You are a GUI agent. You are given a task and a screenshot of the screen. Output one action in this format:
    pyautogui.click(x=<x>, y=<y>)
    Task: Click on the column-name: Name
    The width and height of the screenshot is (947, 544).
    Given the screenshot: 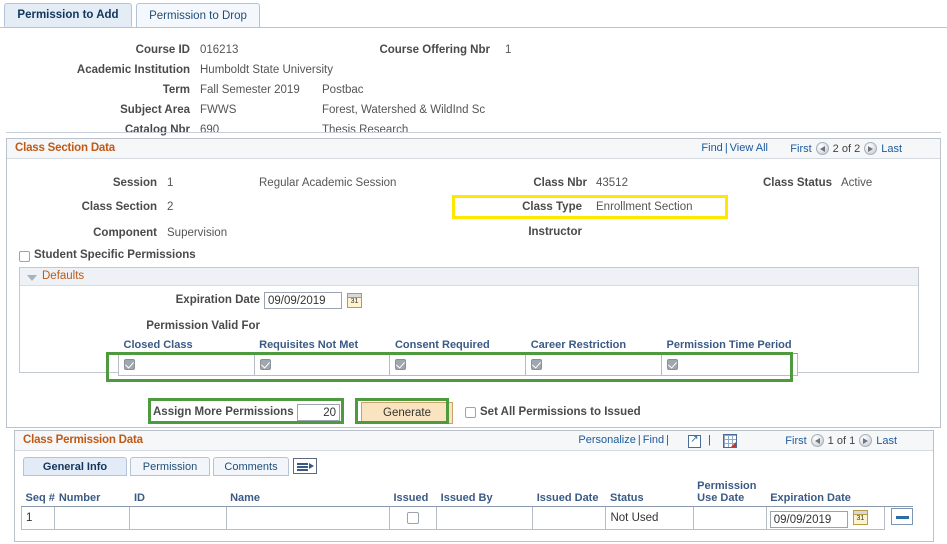 What is the action you would take?
    pyautogui.click(x=308, y=493)
    